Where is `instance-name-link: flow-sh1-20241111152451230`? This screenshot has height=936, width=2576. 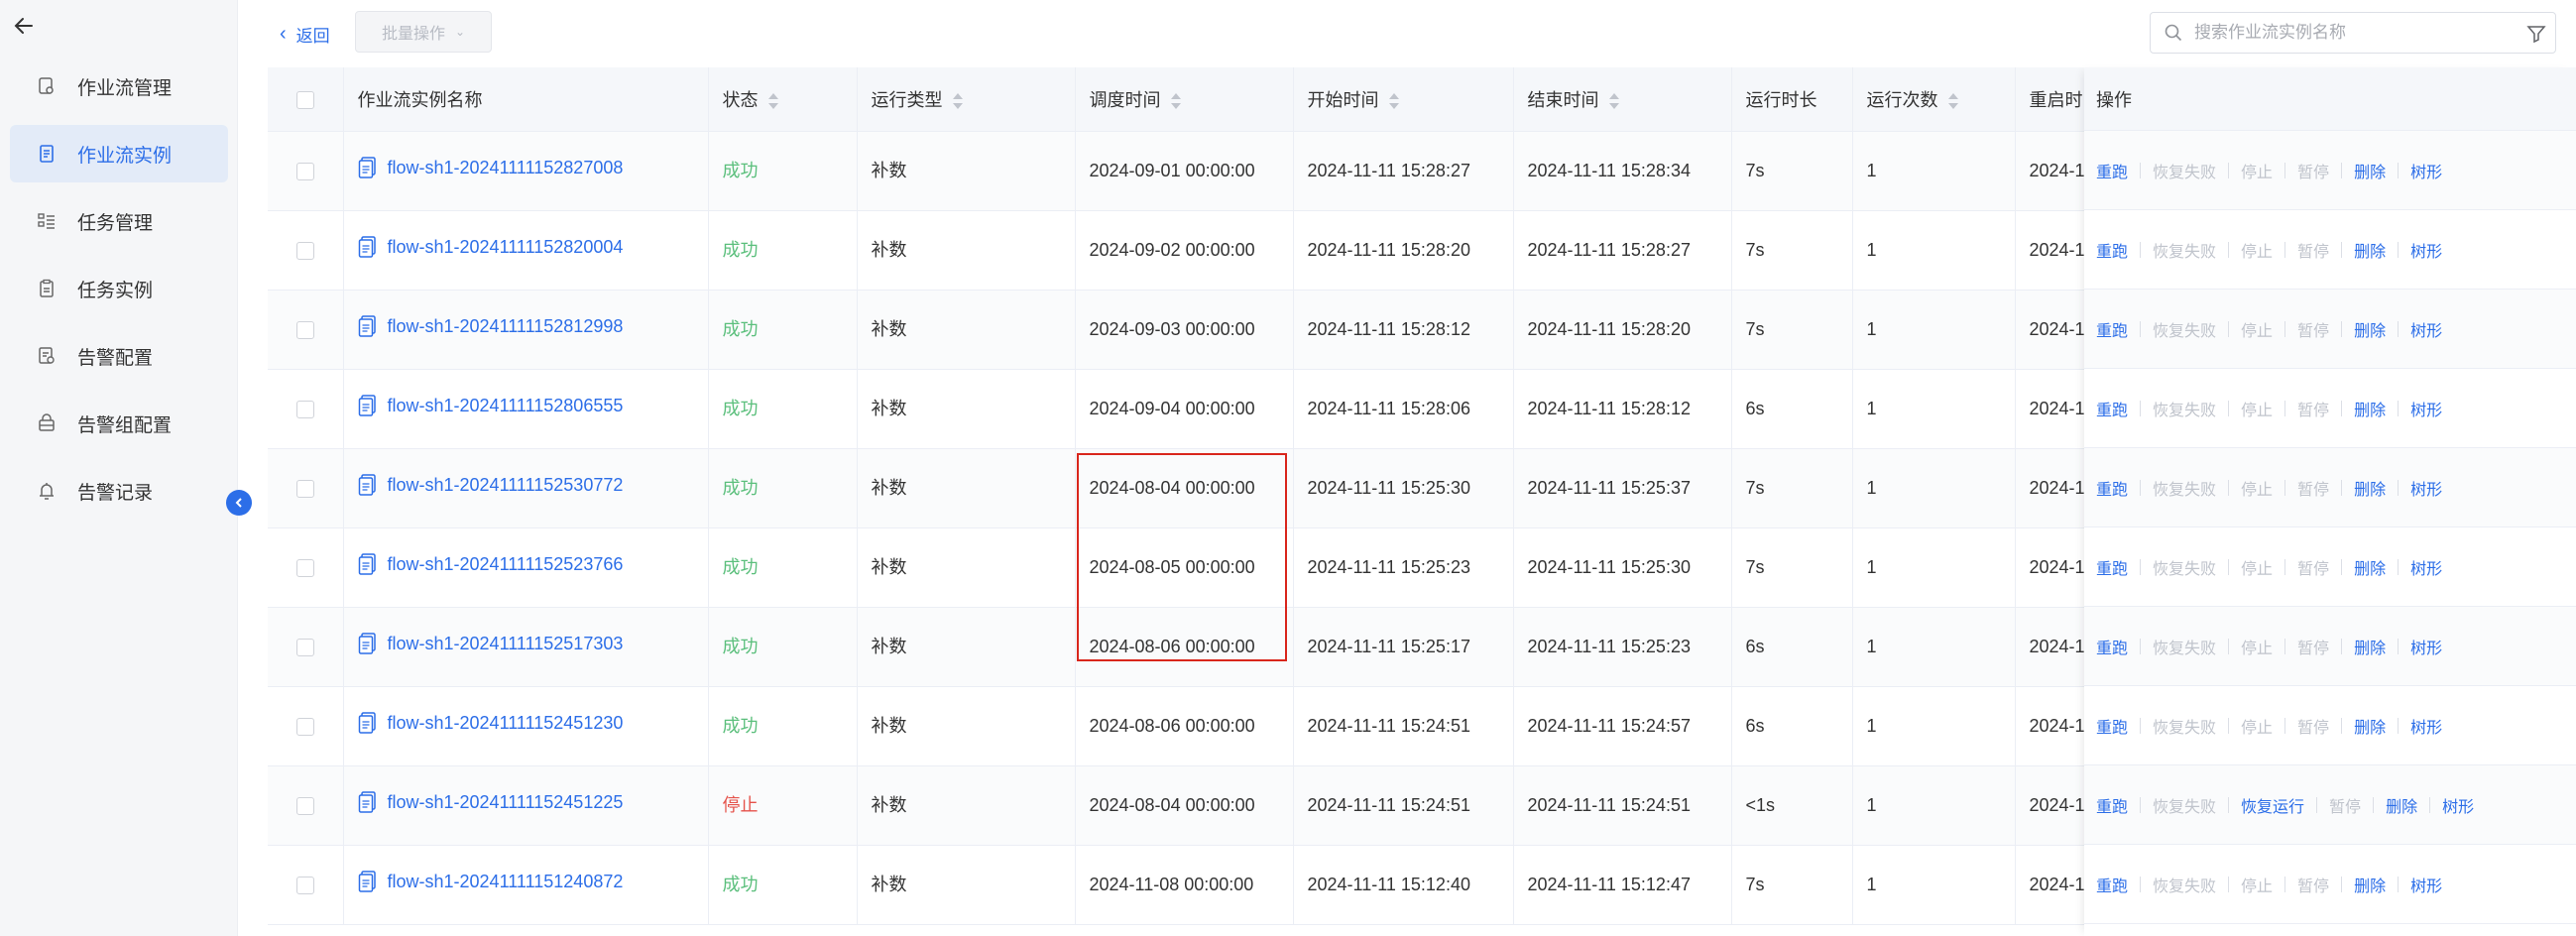
instance-name-link: flow-sh1-20241111152451230 is located at coordinates (491, 723).